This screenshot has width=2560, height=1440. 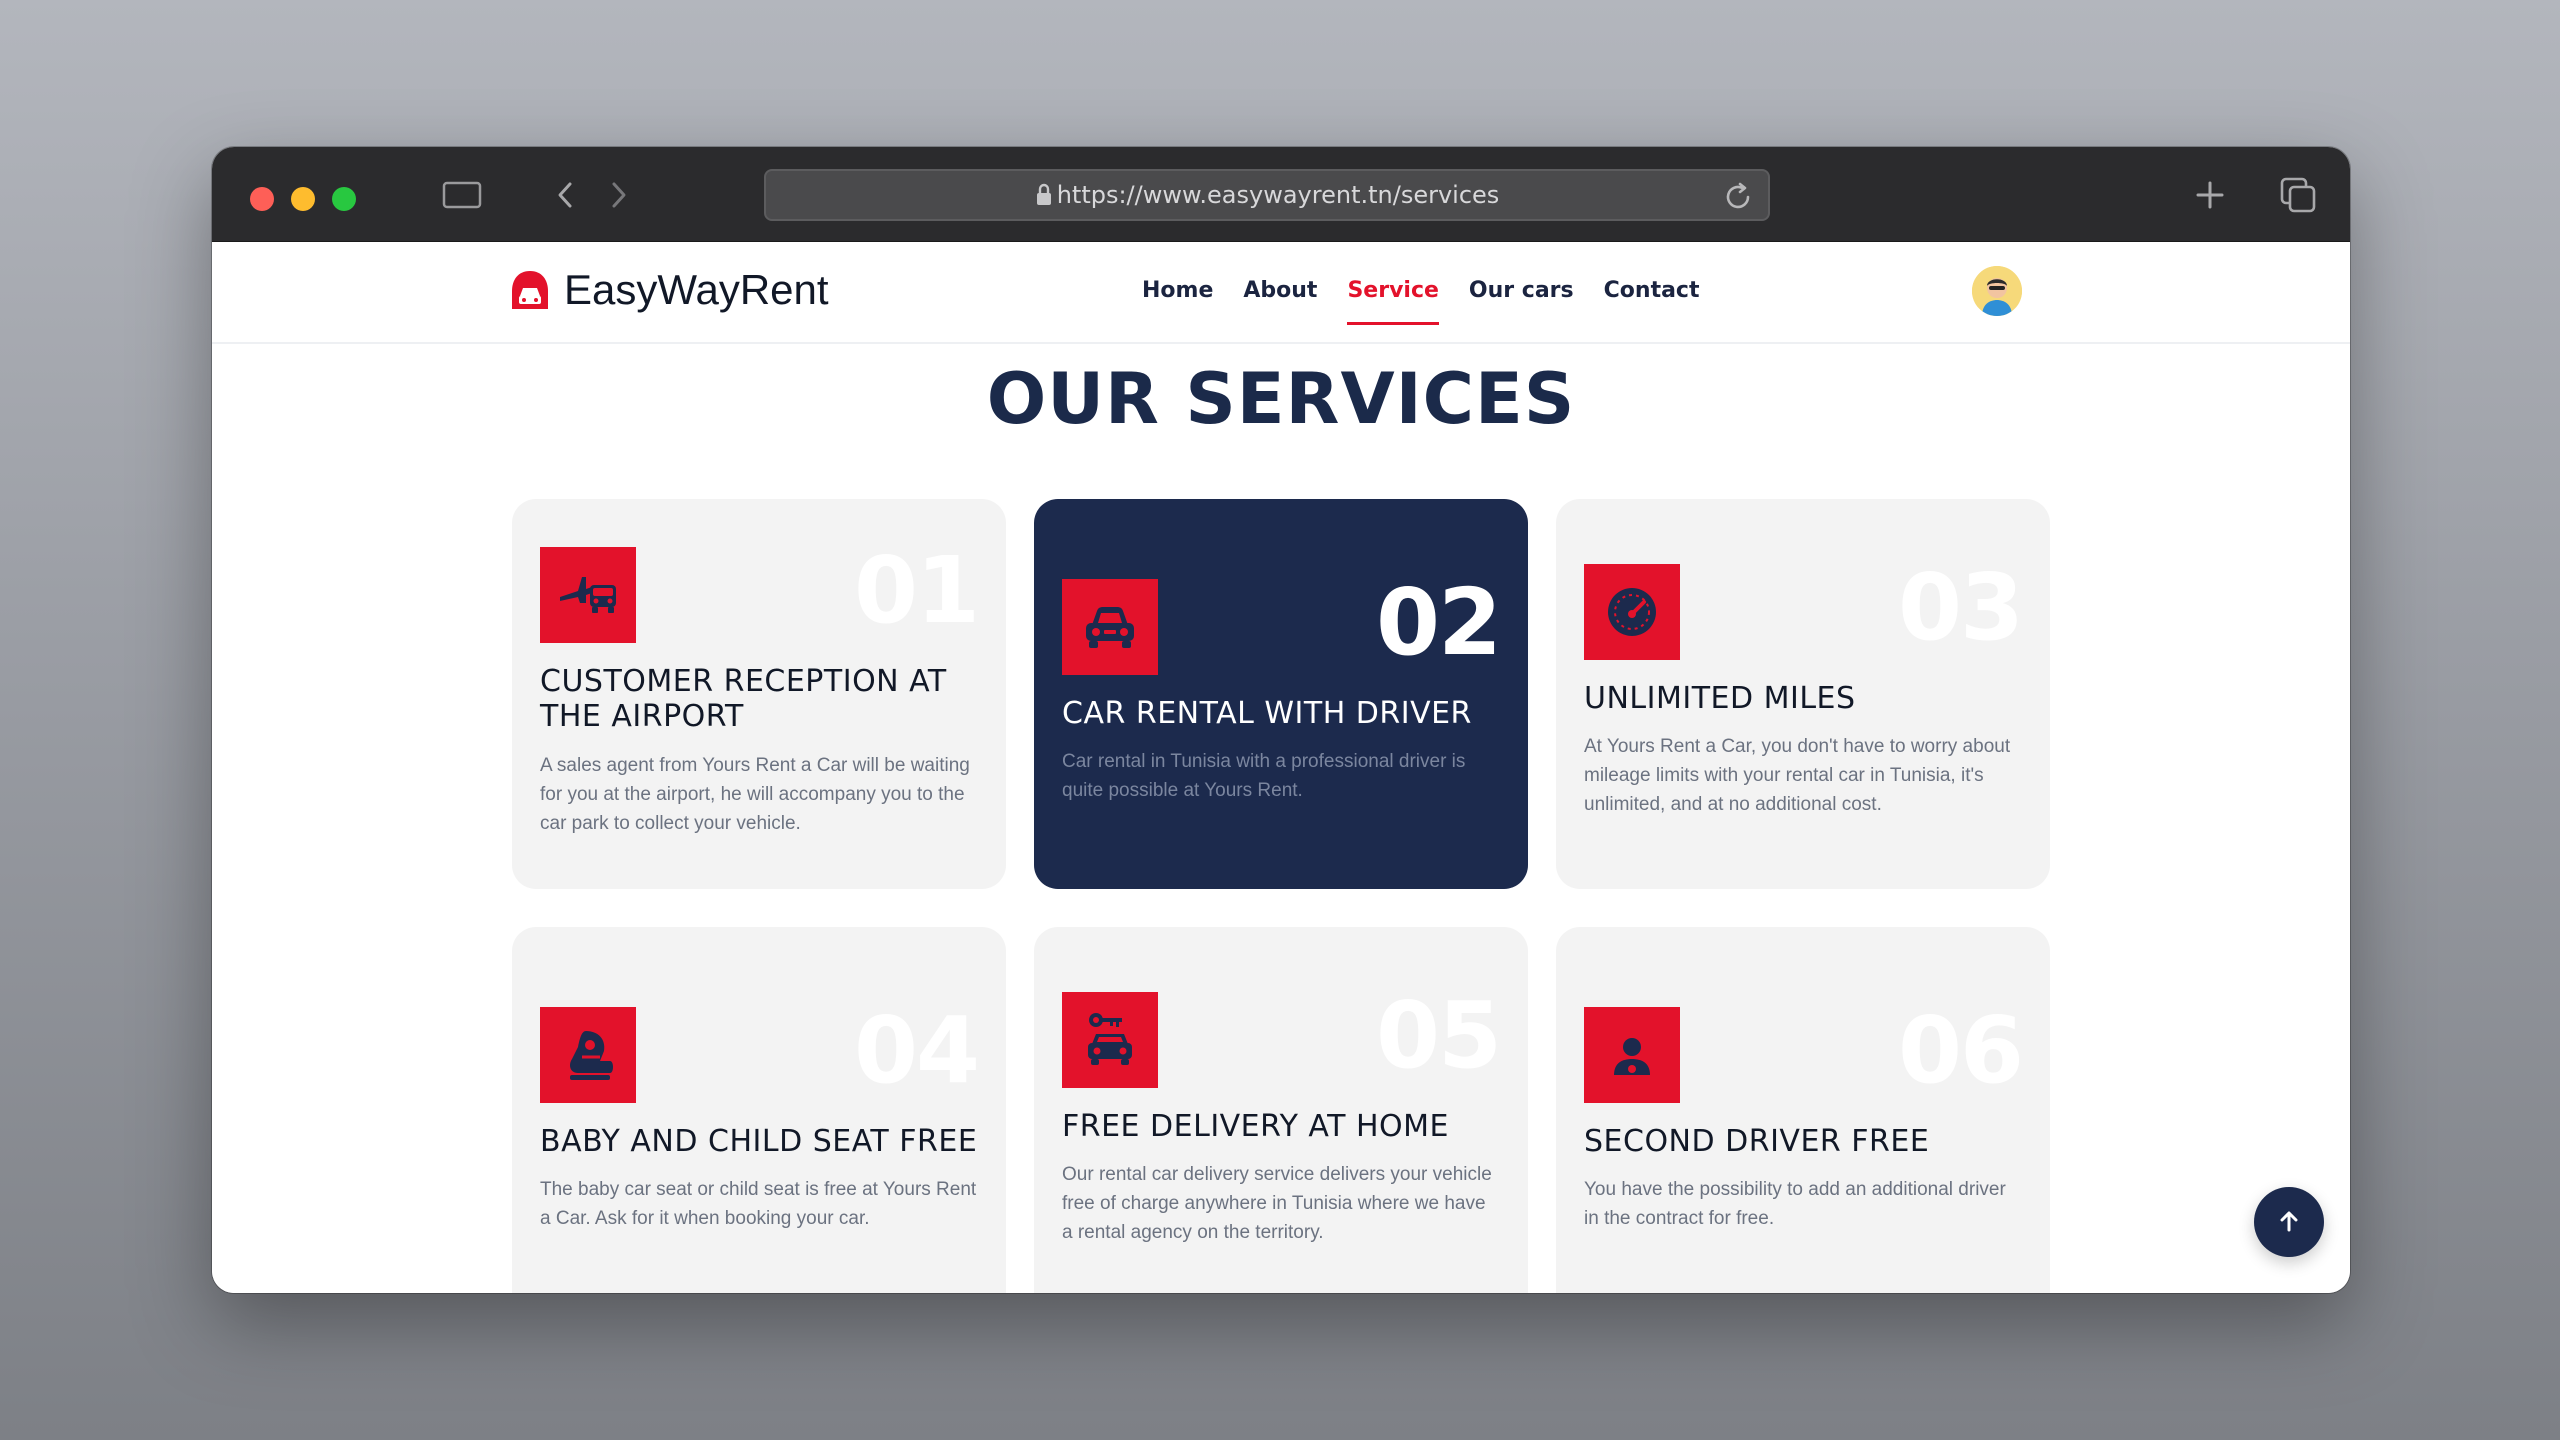 What do you see at coordinates (303, 199) in the screenshot?
I see `minimize-window-button` at bounding box center [303, 199].